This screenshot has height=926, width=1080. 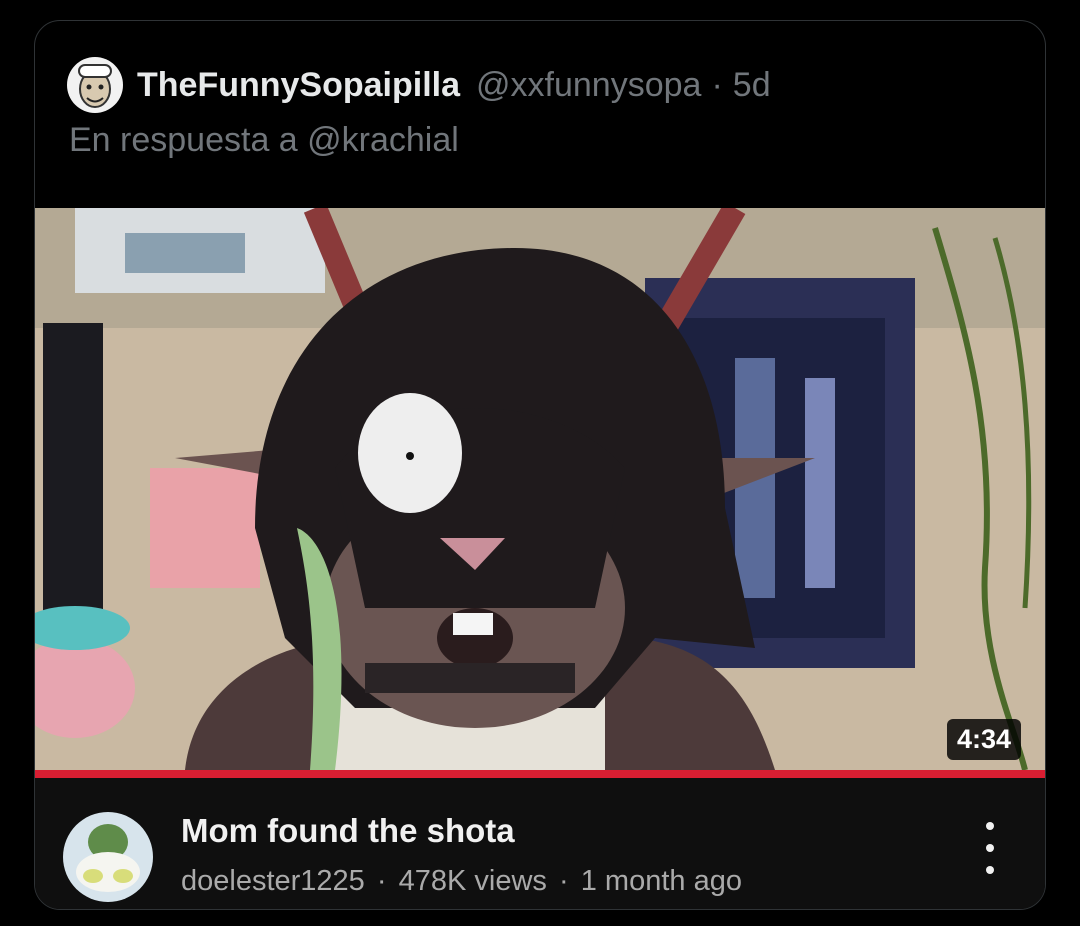 I want to click on tweet-header: TheFunnySopaipilla @xxfunnysopa · 5d, so click(x=419, y=85).